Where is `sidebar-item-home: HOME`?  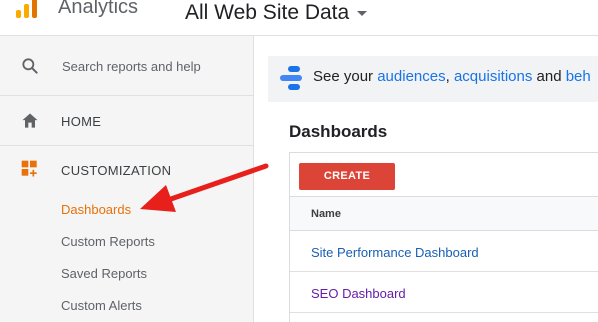 sidebar-item-home: HOME is located at coordinates (127, 121).